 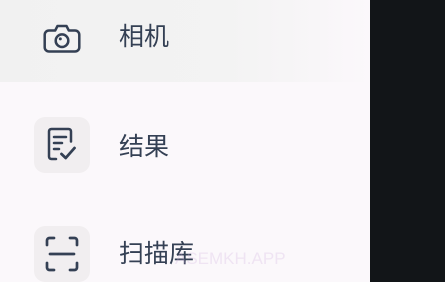 What do you see at coordinates (157, 253) in the screenshot?
I see `drawer-item-label: 扫描库` at bounding box center [157, 253].